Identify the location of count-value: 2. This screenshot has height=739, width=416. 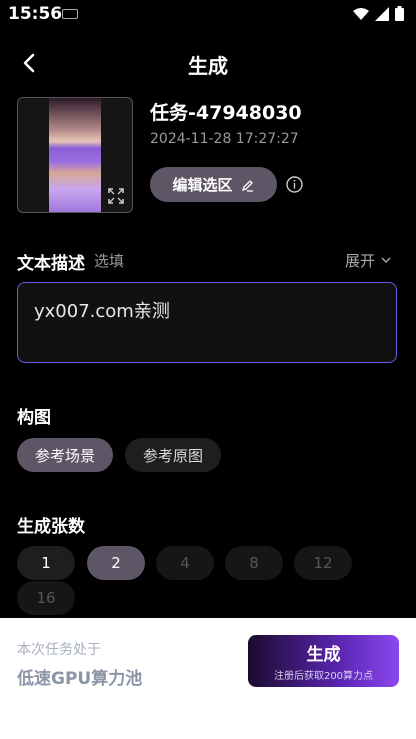
(116, 563).